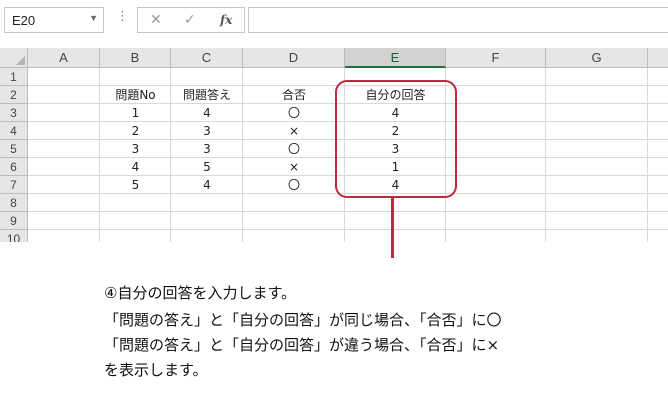 This screenshot has height=410, width=668. I want to click on explanation-step: ④自分の回答を入力します。, so click(200, 293).